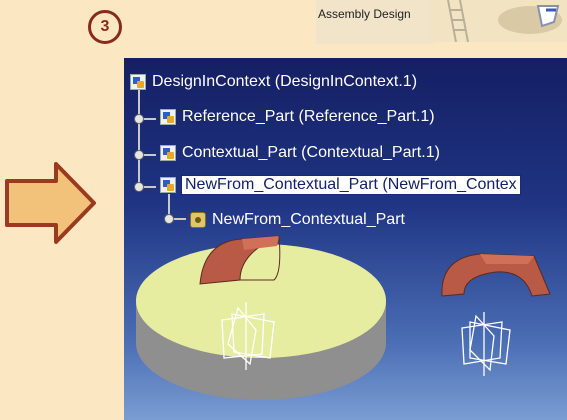 This screenshot has height=420, width=567. I want to click on assembly-design-icon, so click(498, 21).